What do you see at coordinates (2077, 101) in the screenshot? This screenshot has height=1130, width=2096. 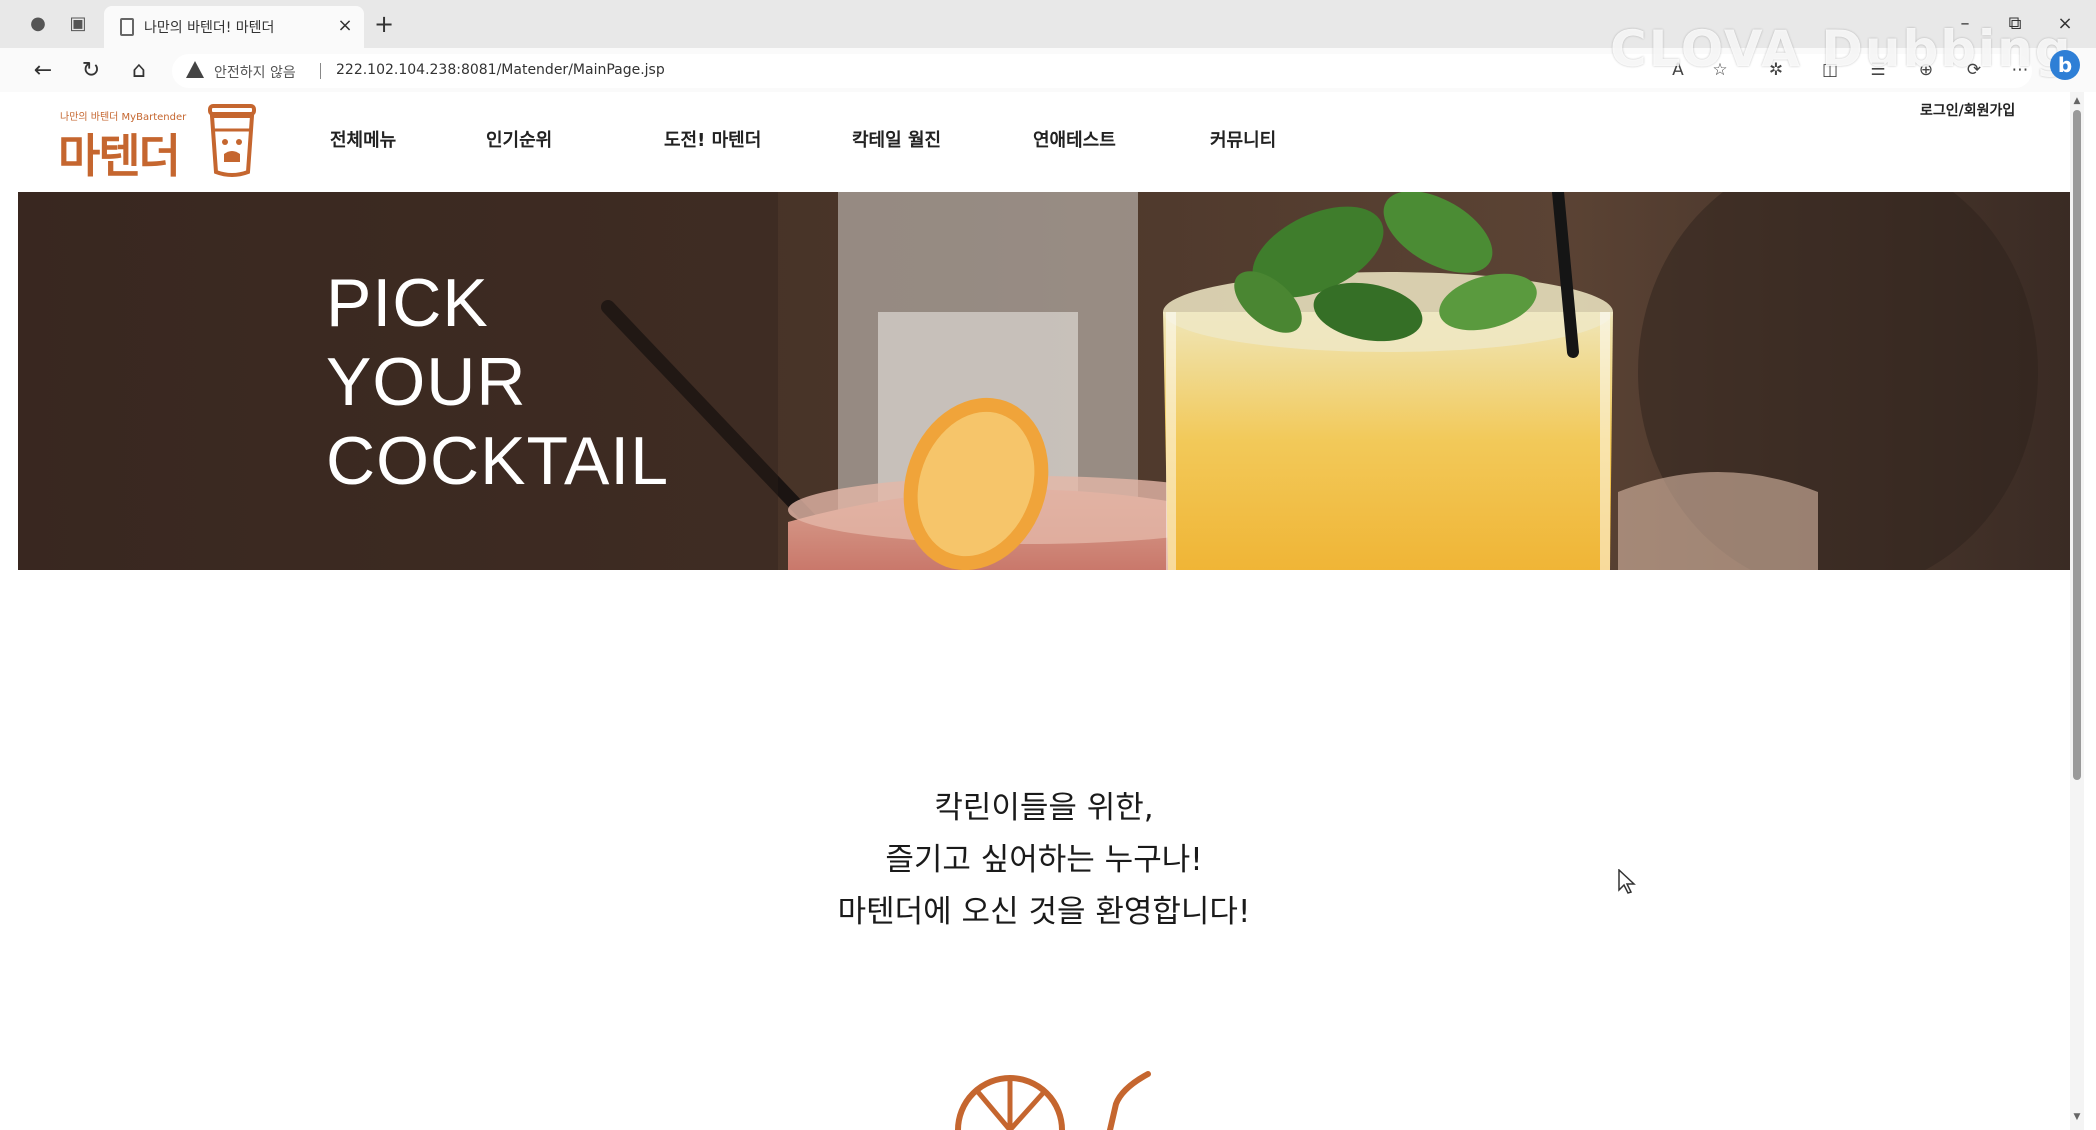 I see `scroll-up-icon: ▲` at bounding box center [2077, 101].